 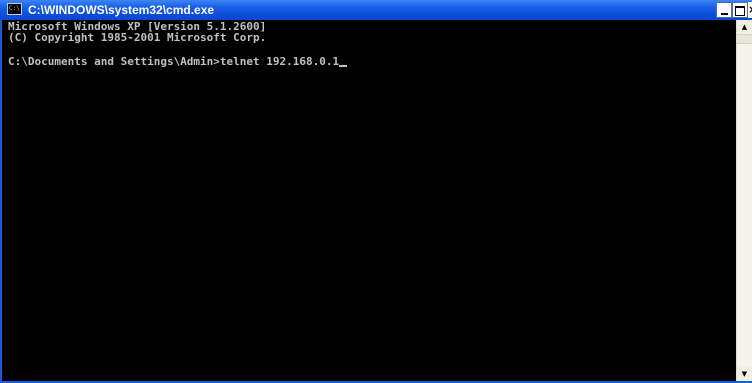 What do you see at coordinates (744, 200) in the screenshot?
I see `vertical-scrollbar: ▲ ▼` at bounding box center [744, 200].